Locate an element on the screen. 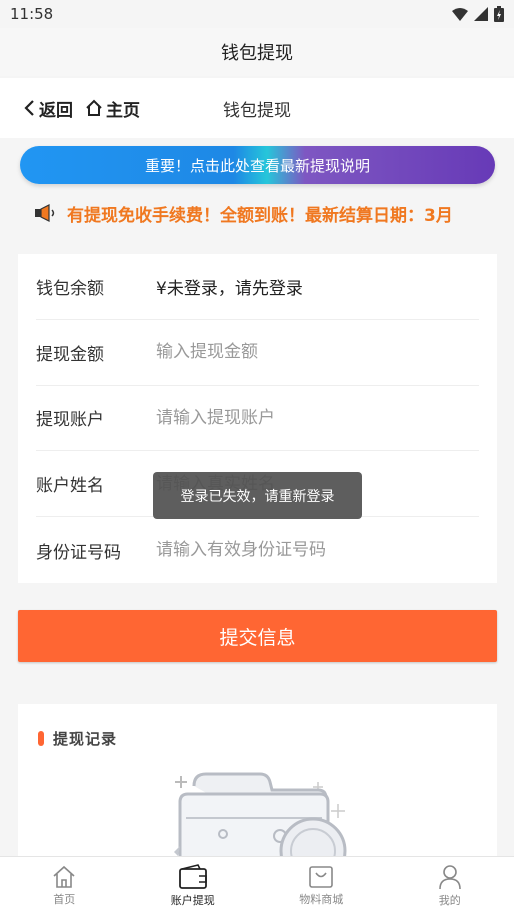  tab-mall-label: 物料商城 is located at coordinates (321, 899).